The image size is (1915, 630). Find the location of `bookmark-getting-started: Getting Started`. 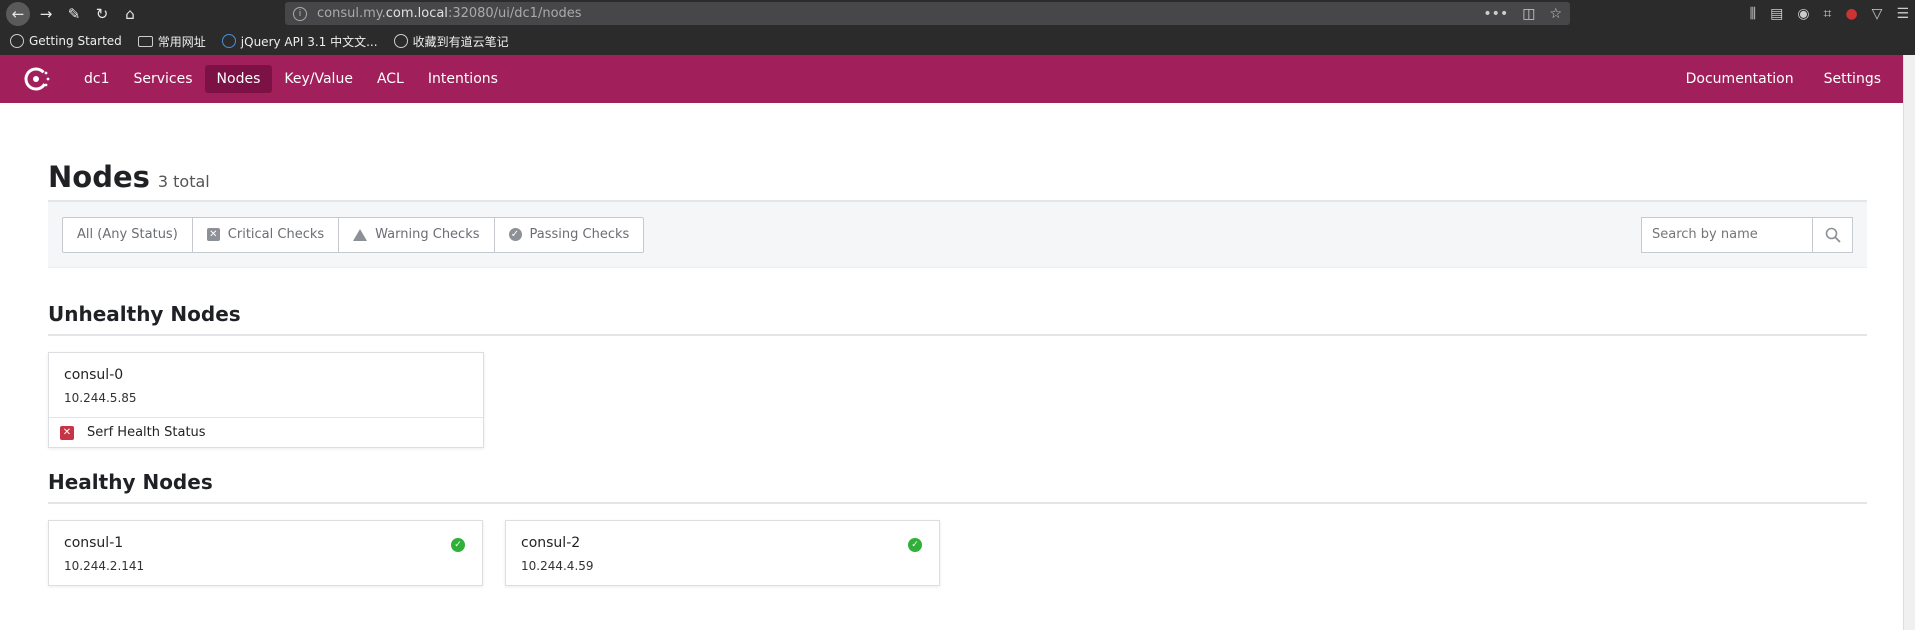

bookmark-getting-started: Getting Started is located at coordinates (66, 41).